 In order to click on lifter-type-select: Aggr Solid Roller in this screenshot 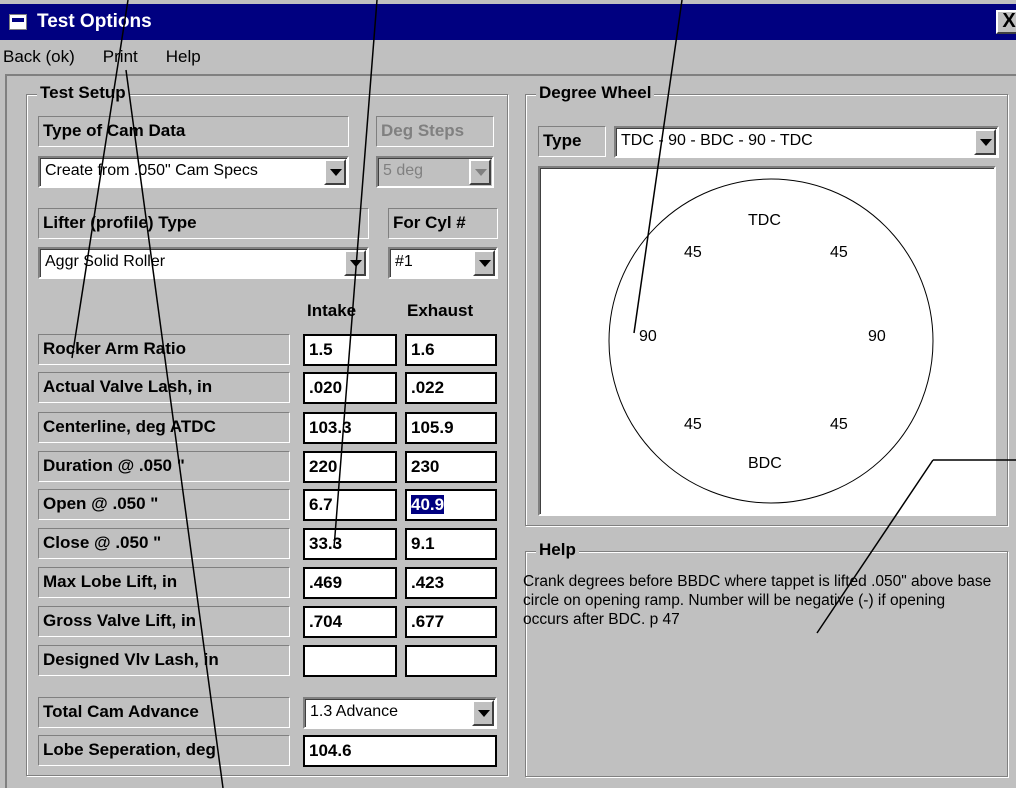, I will do `click(203, 263)`.